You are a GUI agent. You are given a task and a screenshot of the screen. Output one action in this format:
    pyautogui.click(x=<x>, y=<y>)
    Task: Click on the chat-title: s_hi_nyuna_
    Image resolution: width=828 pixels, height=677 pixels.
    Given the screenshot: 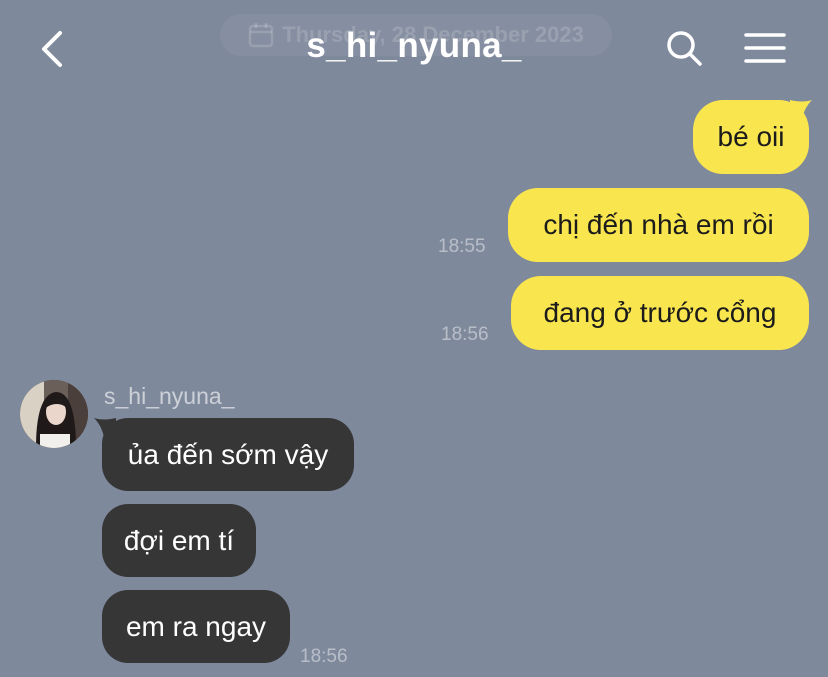 What is the action you would take?
    pyautogui.click(x=414, y=45)
    